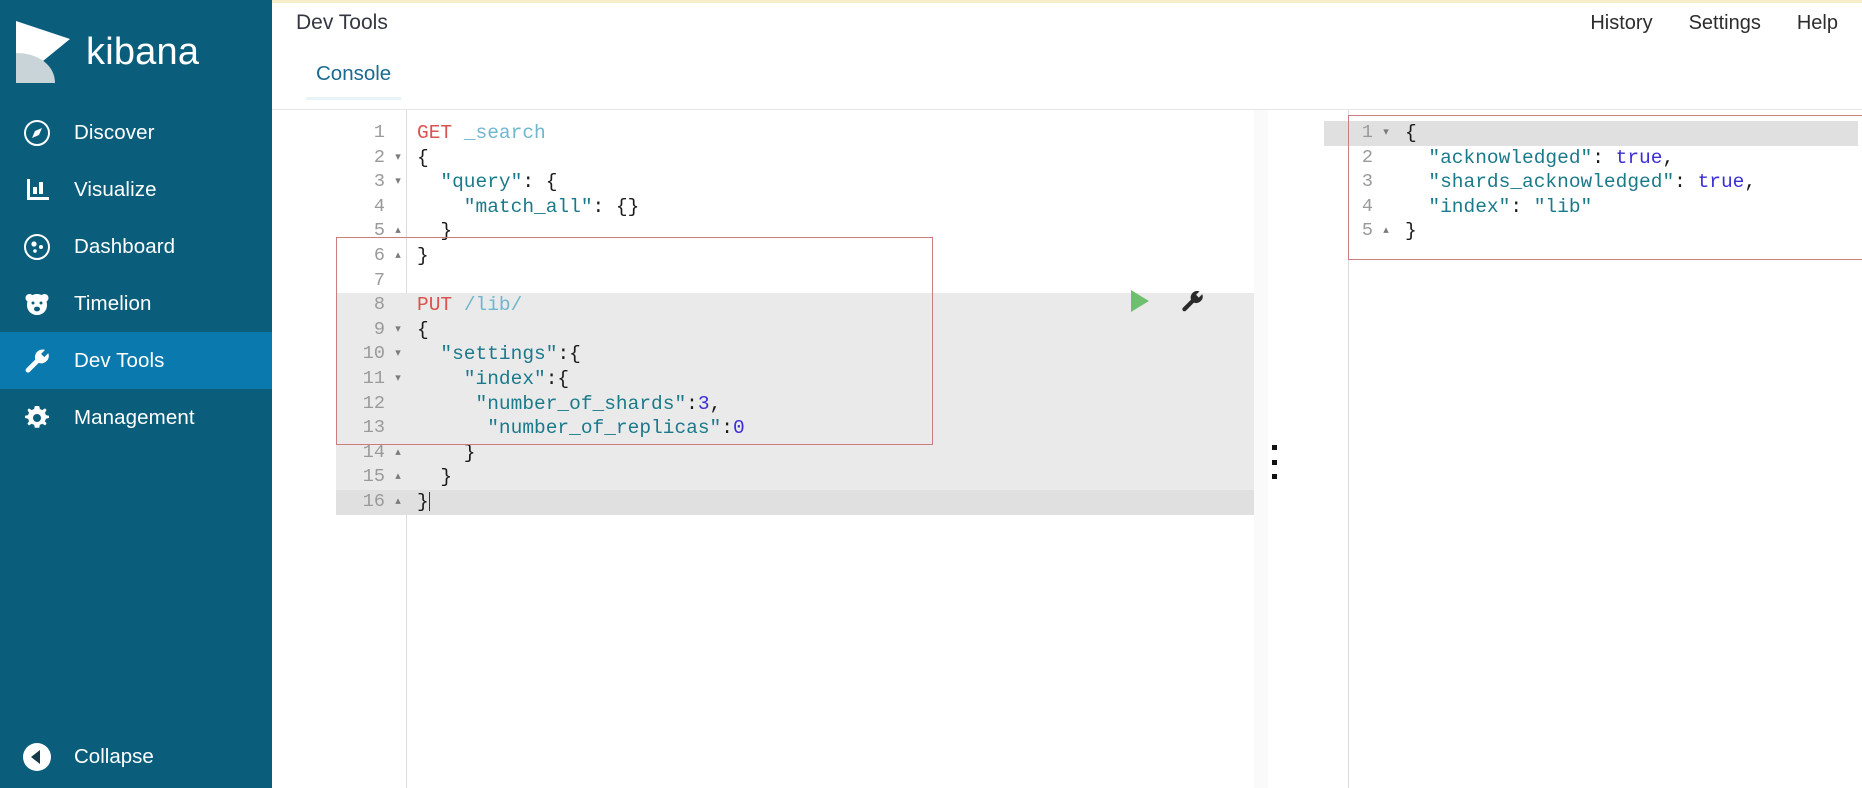 This screenshot has width=1862, height=788. What do you see at coordinates (143, 52) in the screenshot?
I see `brand-name: kibana` at bounding box center [143, 52].